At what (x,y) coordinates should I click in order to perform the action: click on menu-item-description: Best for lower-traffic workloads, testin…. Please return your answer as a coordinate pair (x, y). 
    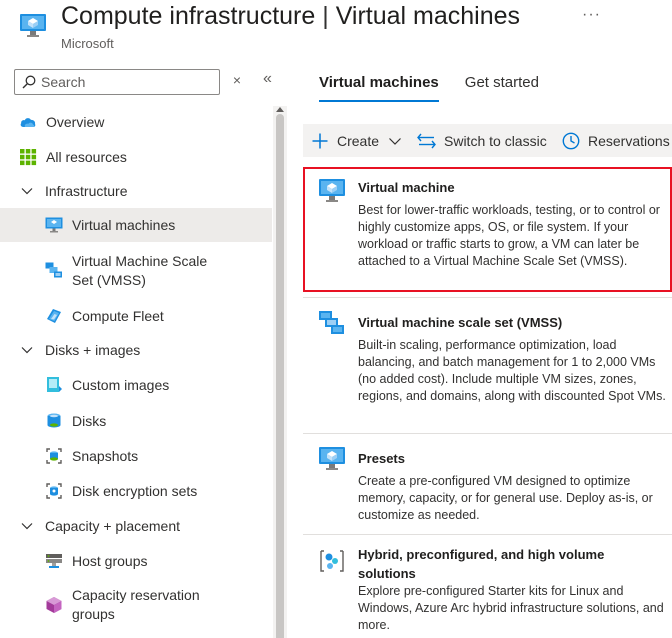
    Looking at the image, I should click on (509, 235).